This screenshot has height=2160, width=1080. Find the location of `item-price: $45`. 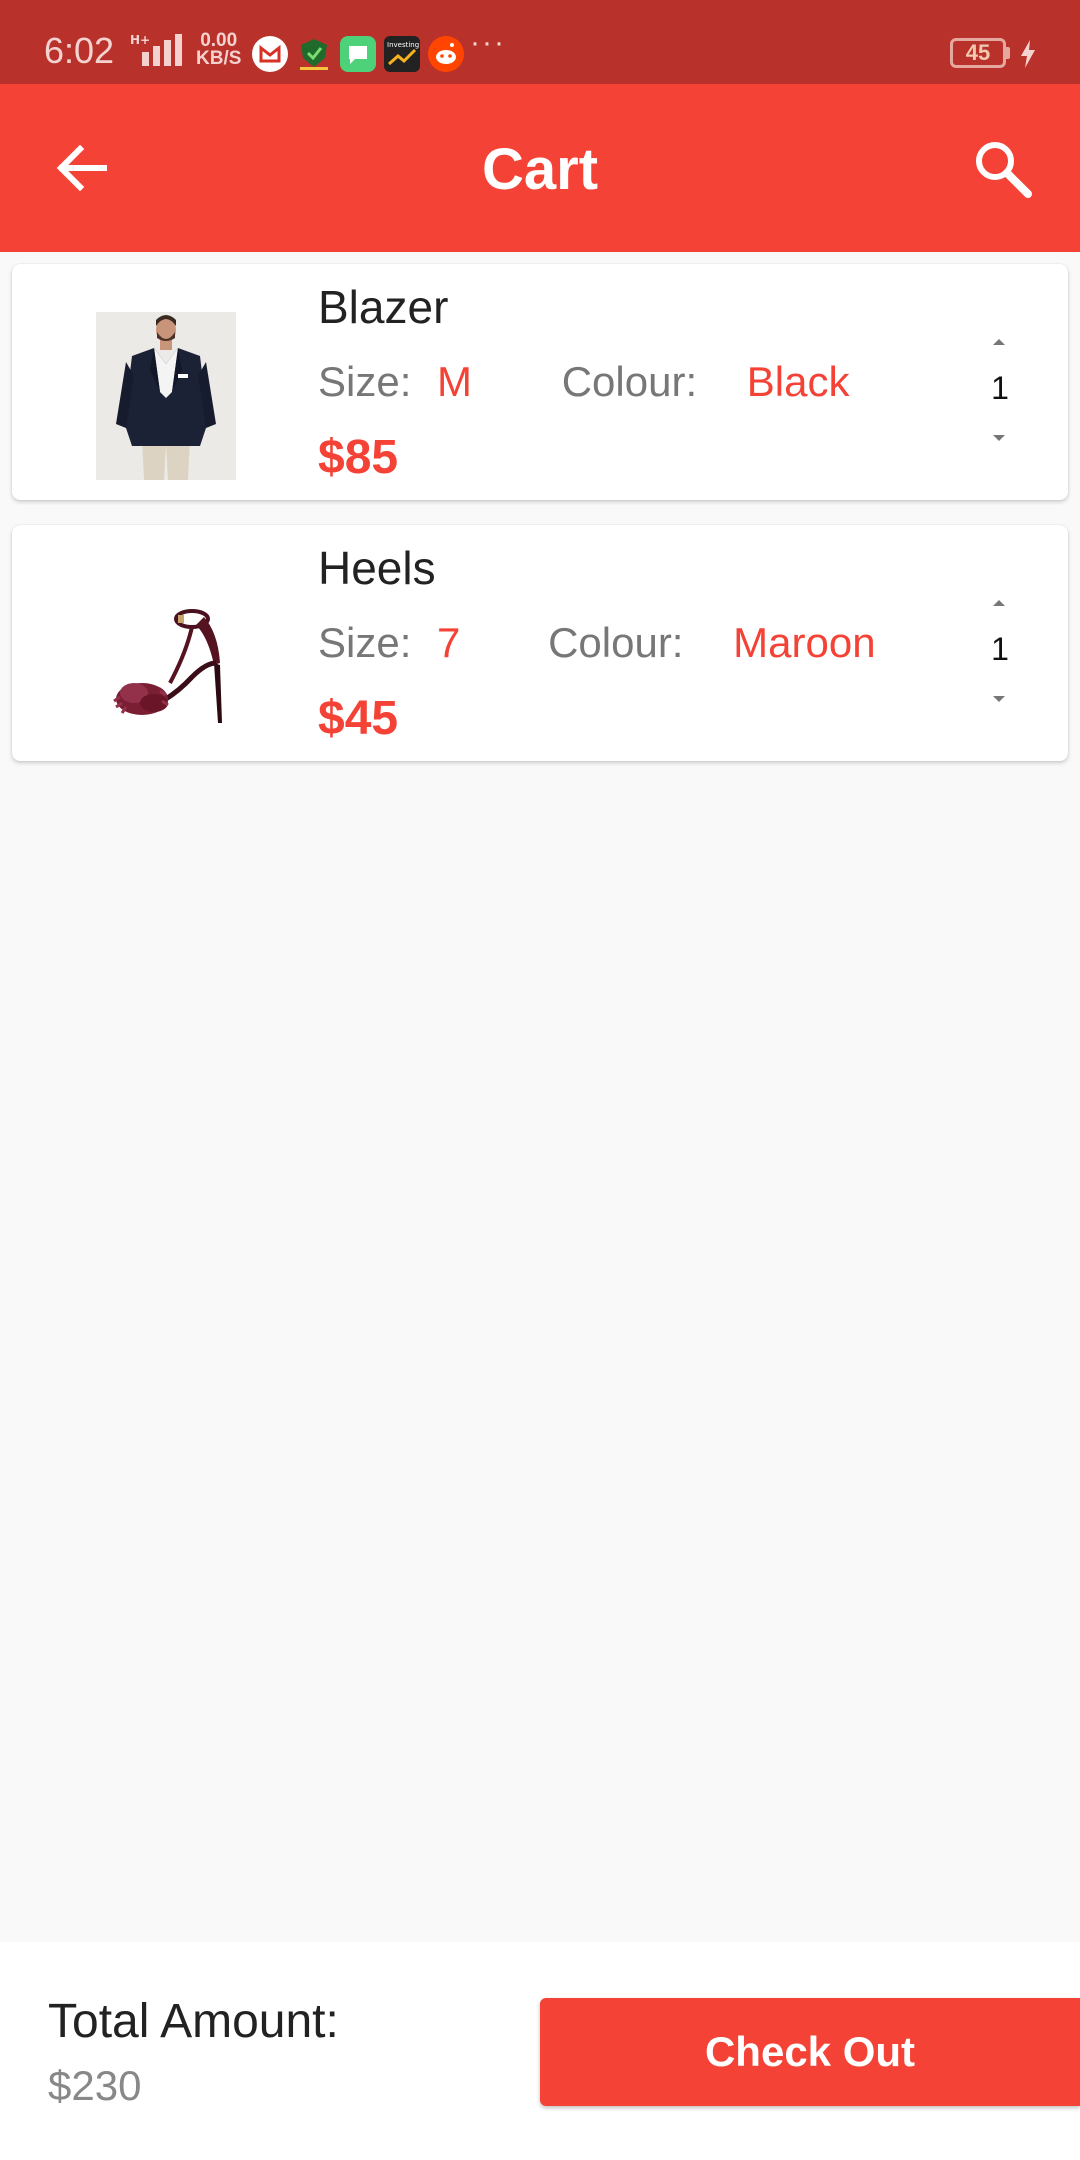

item-price: $45 is located at coordinates (358, 718).